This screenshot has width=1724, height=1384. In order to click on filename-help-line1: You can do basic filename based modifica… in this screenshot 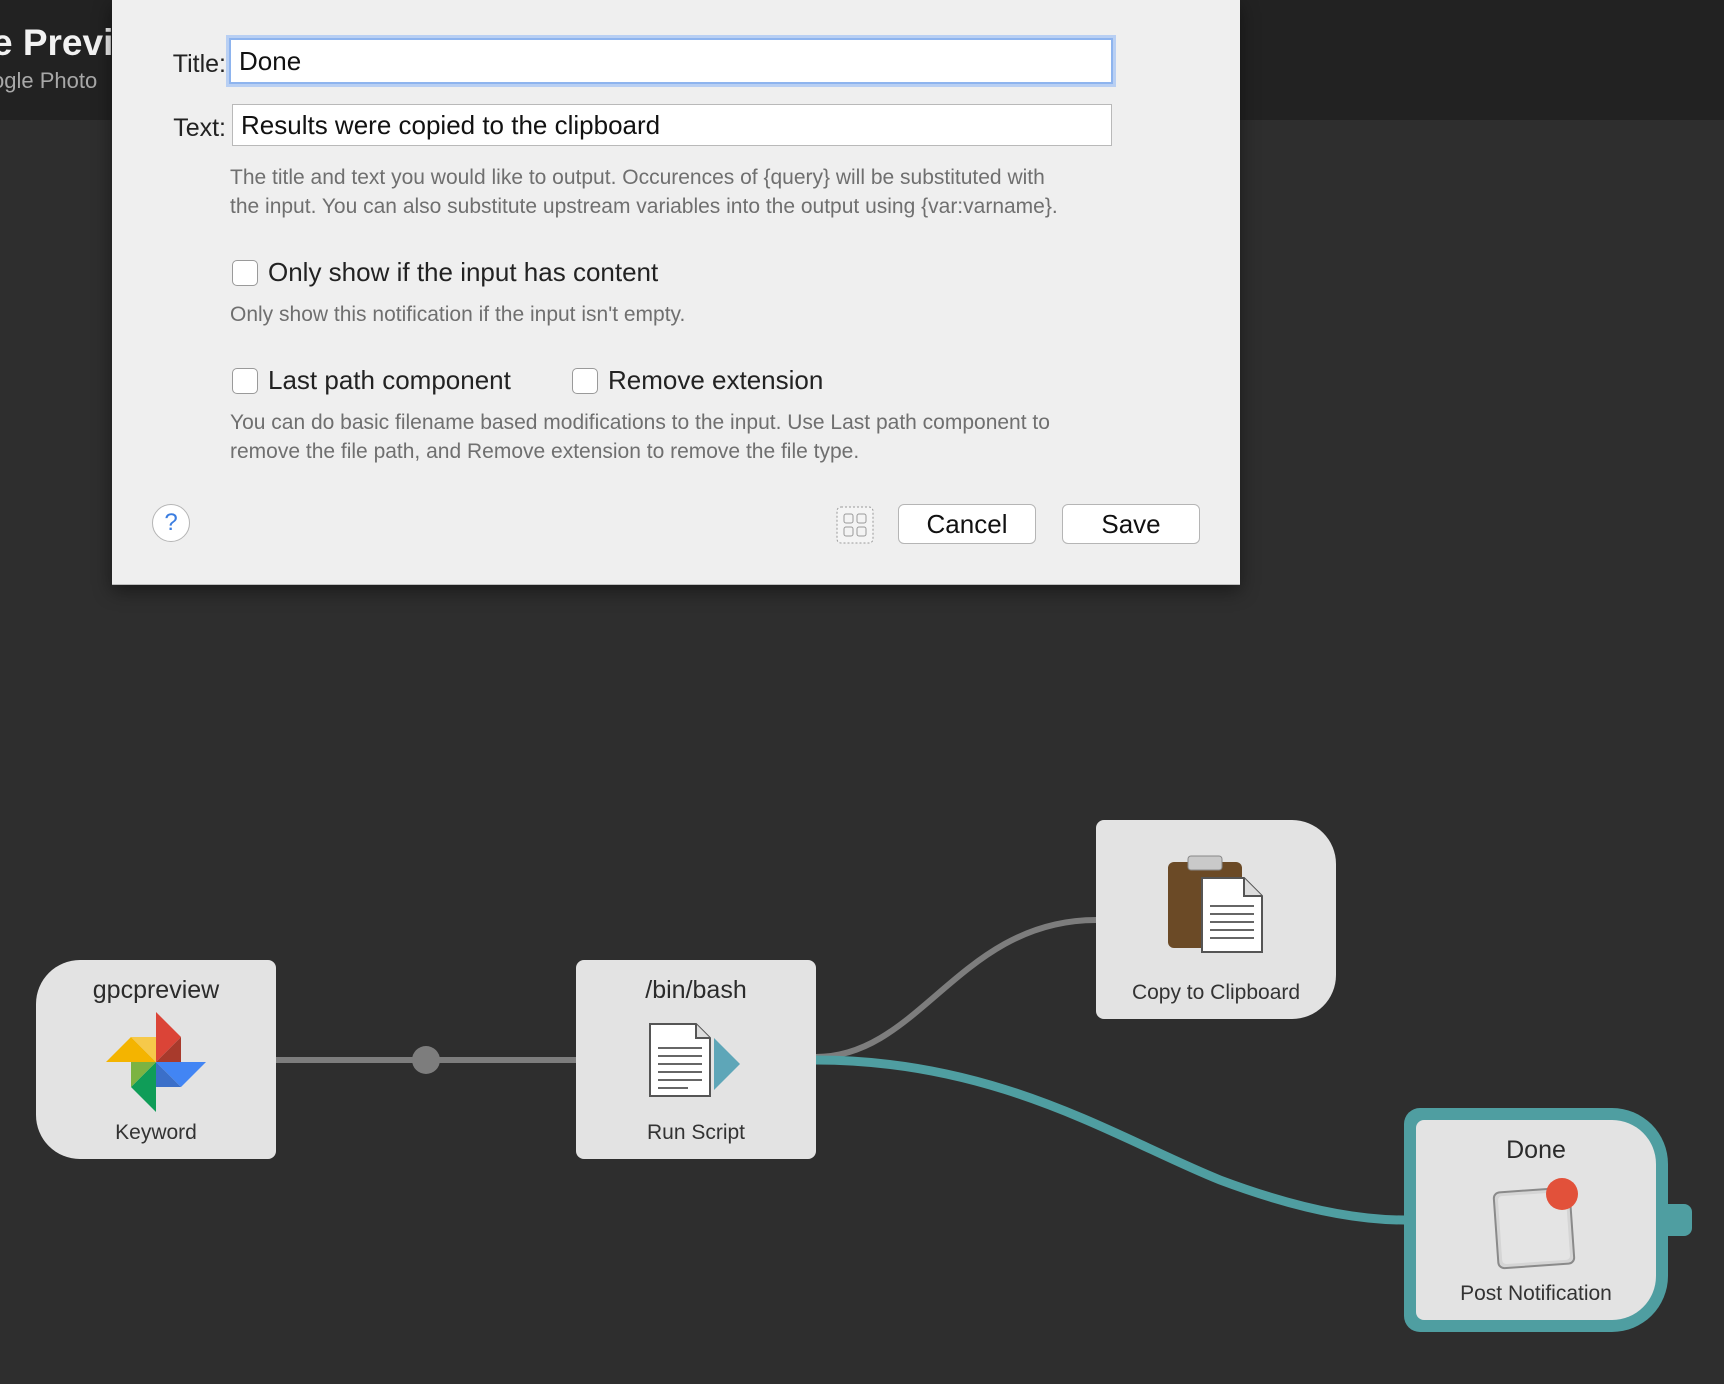, I will do `click(640, 422)`.